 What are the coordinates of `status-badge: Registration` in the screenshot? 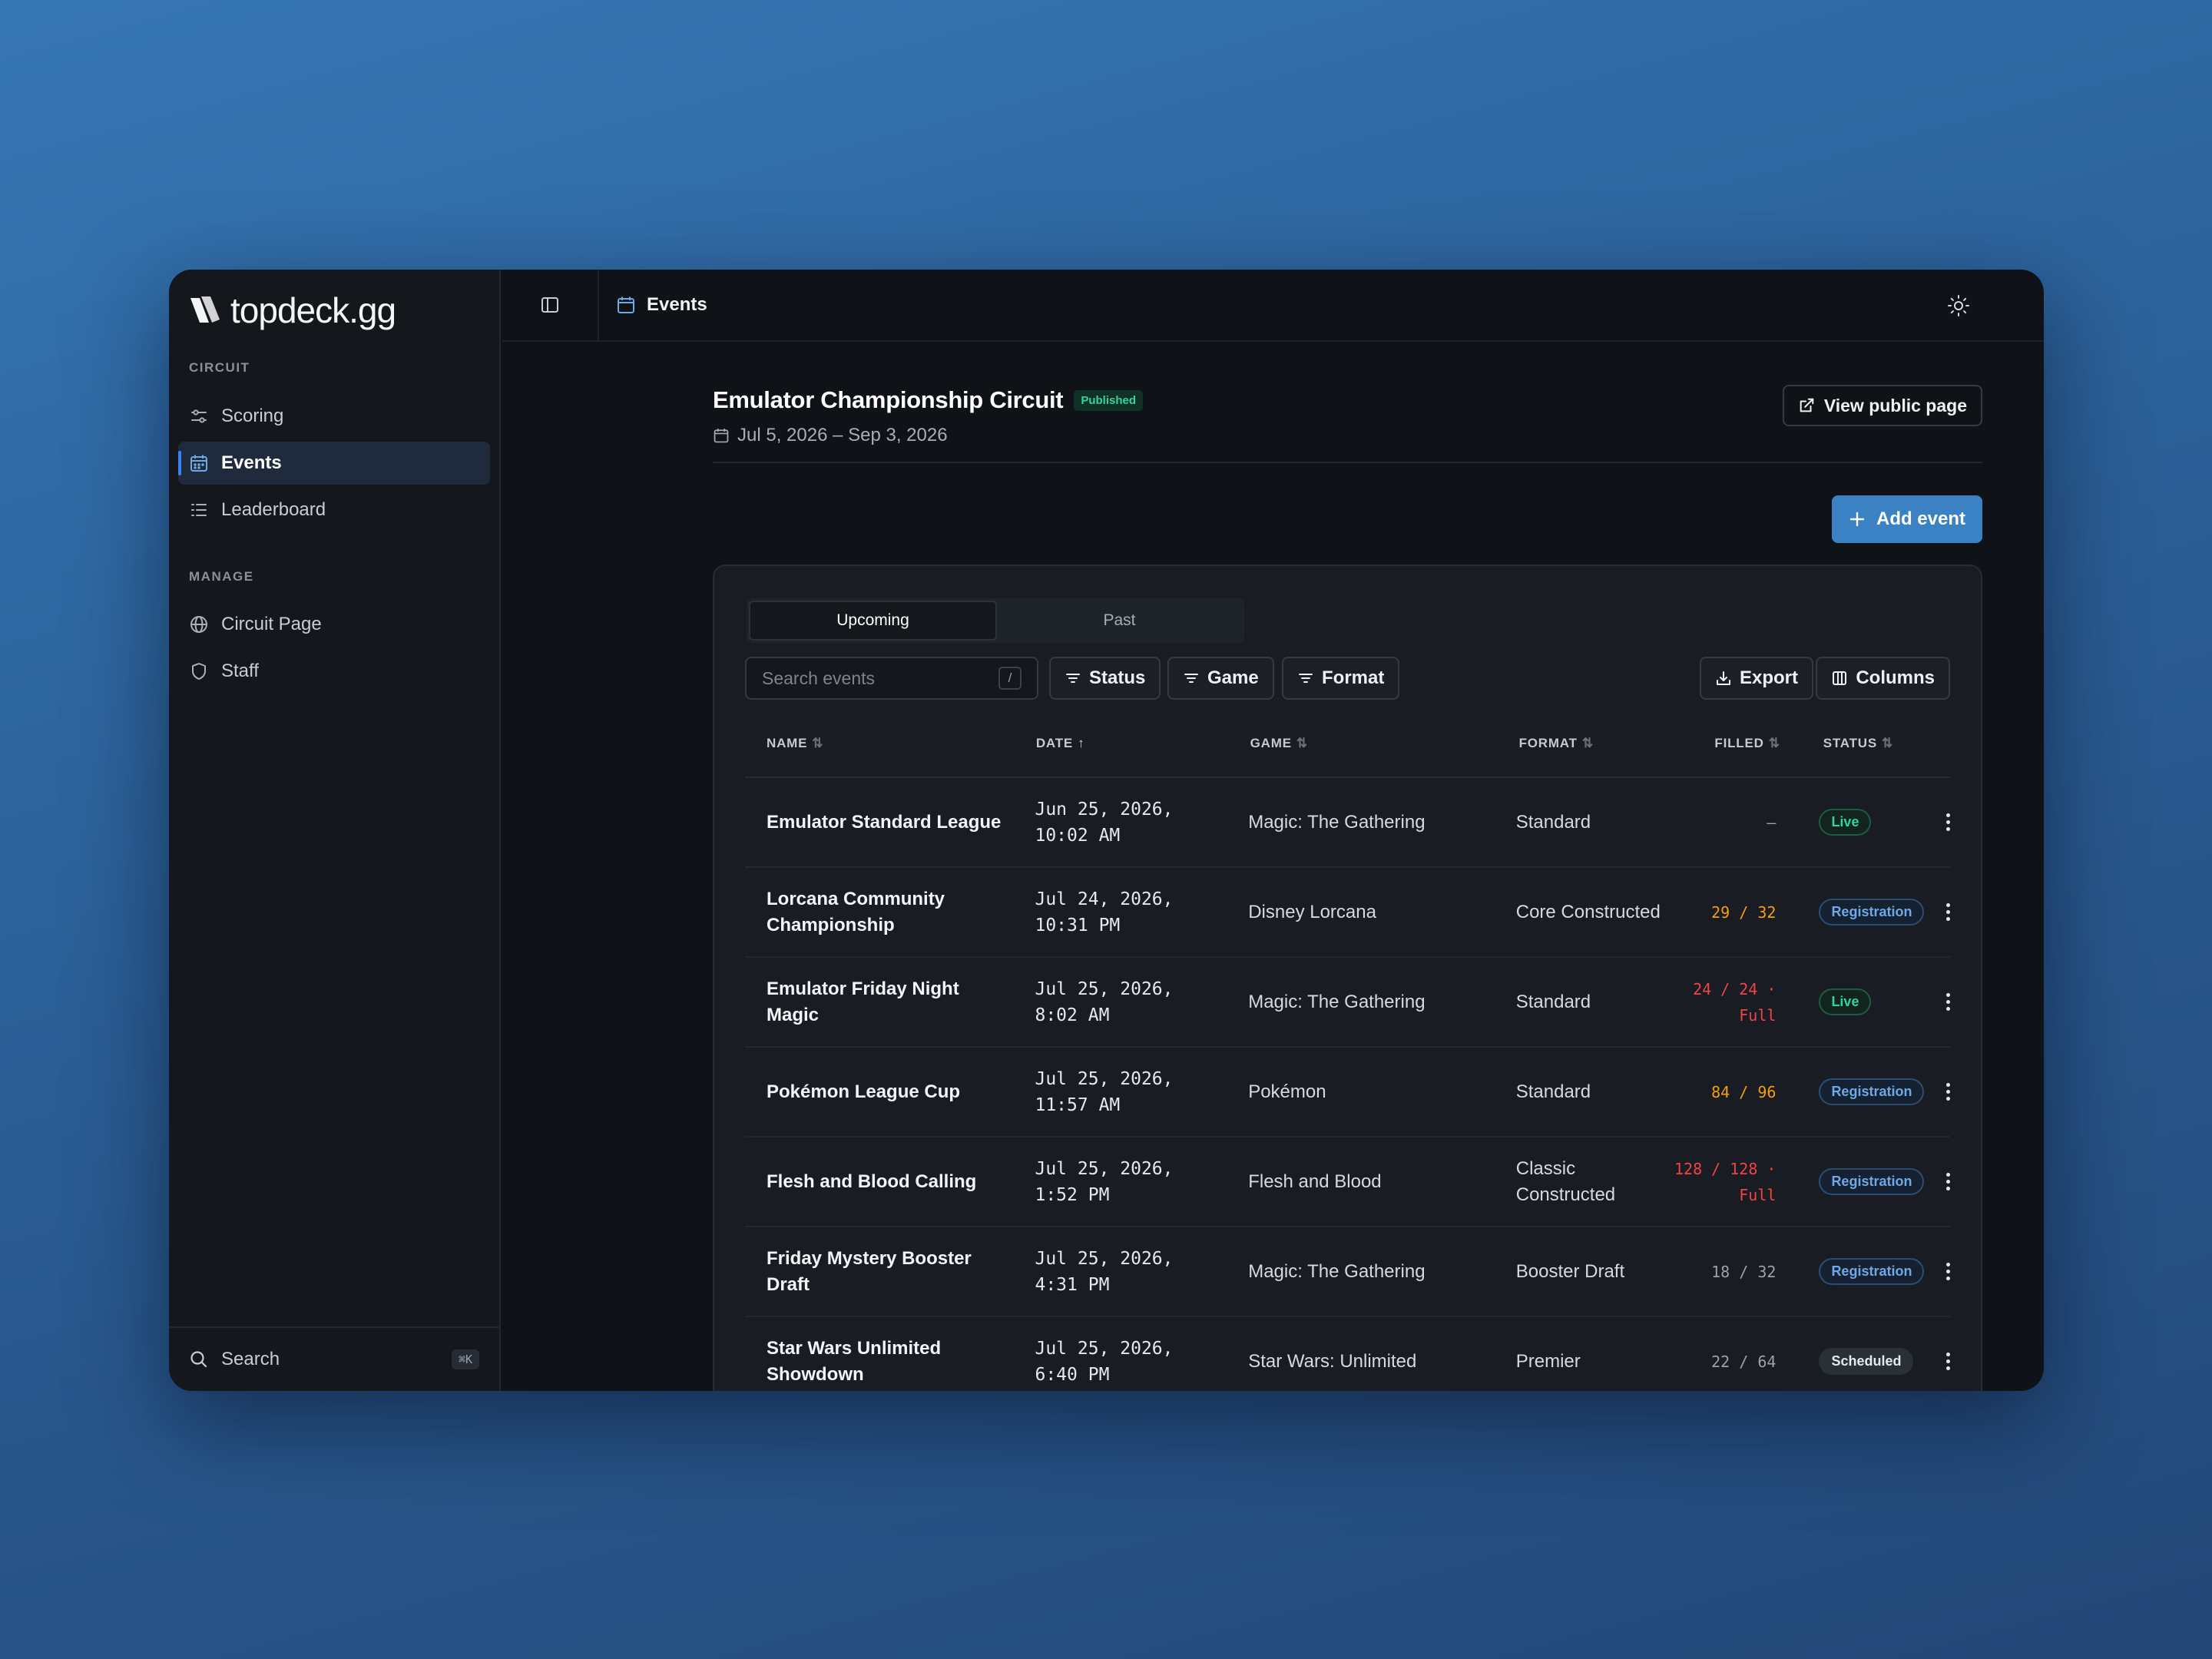 It's located at (1872, 1182).